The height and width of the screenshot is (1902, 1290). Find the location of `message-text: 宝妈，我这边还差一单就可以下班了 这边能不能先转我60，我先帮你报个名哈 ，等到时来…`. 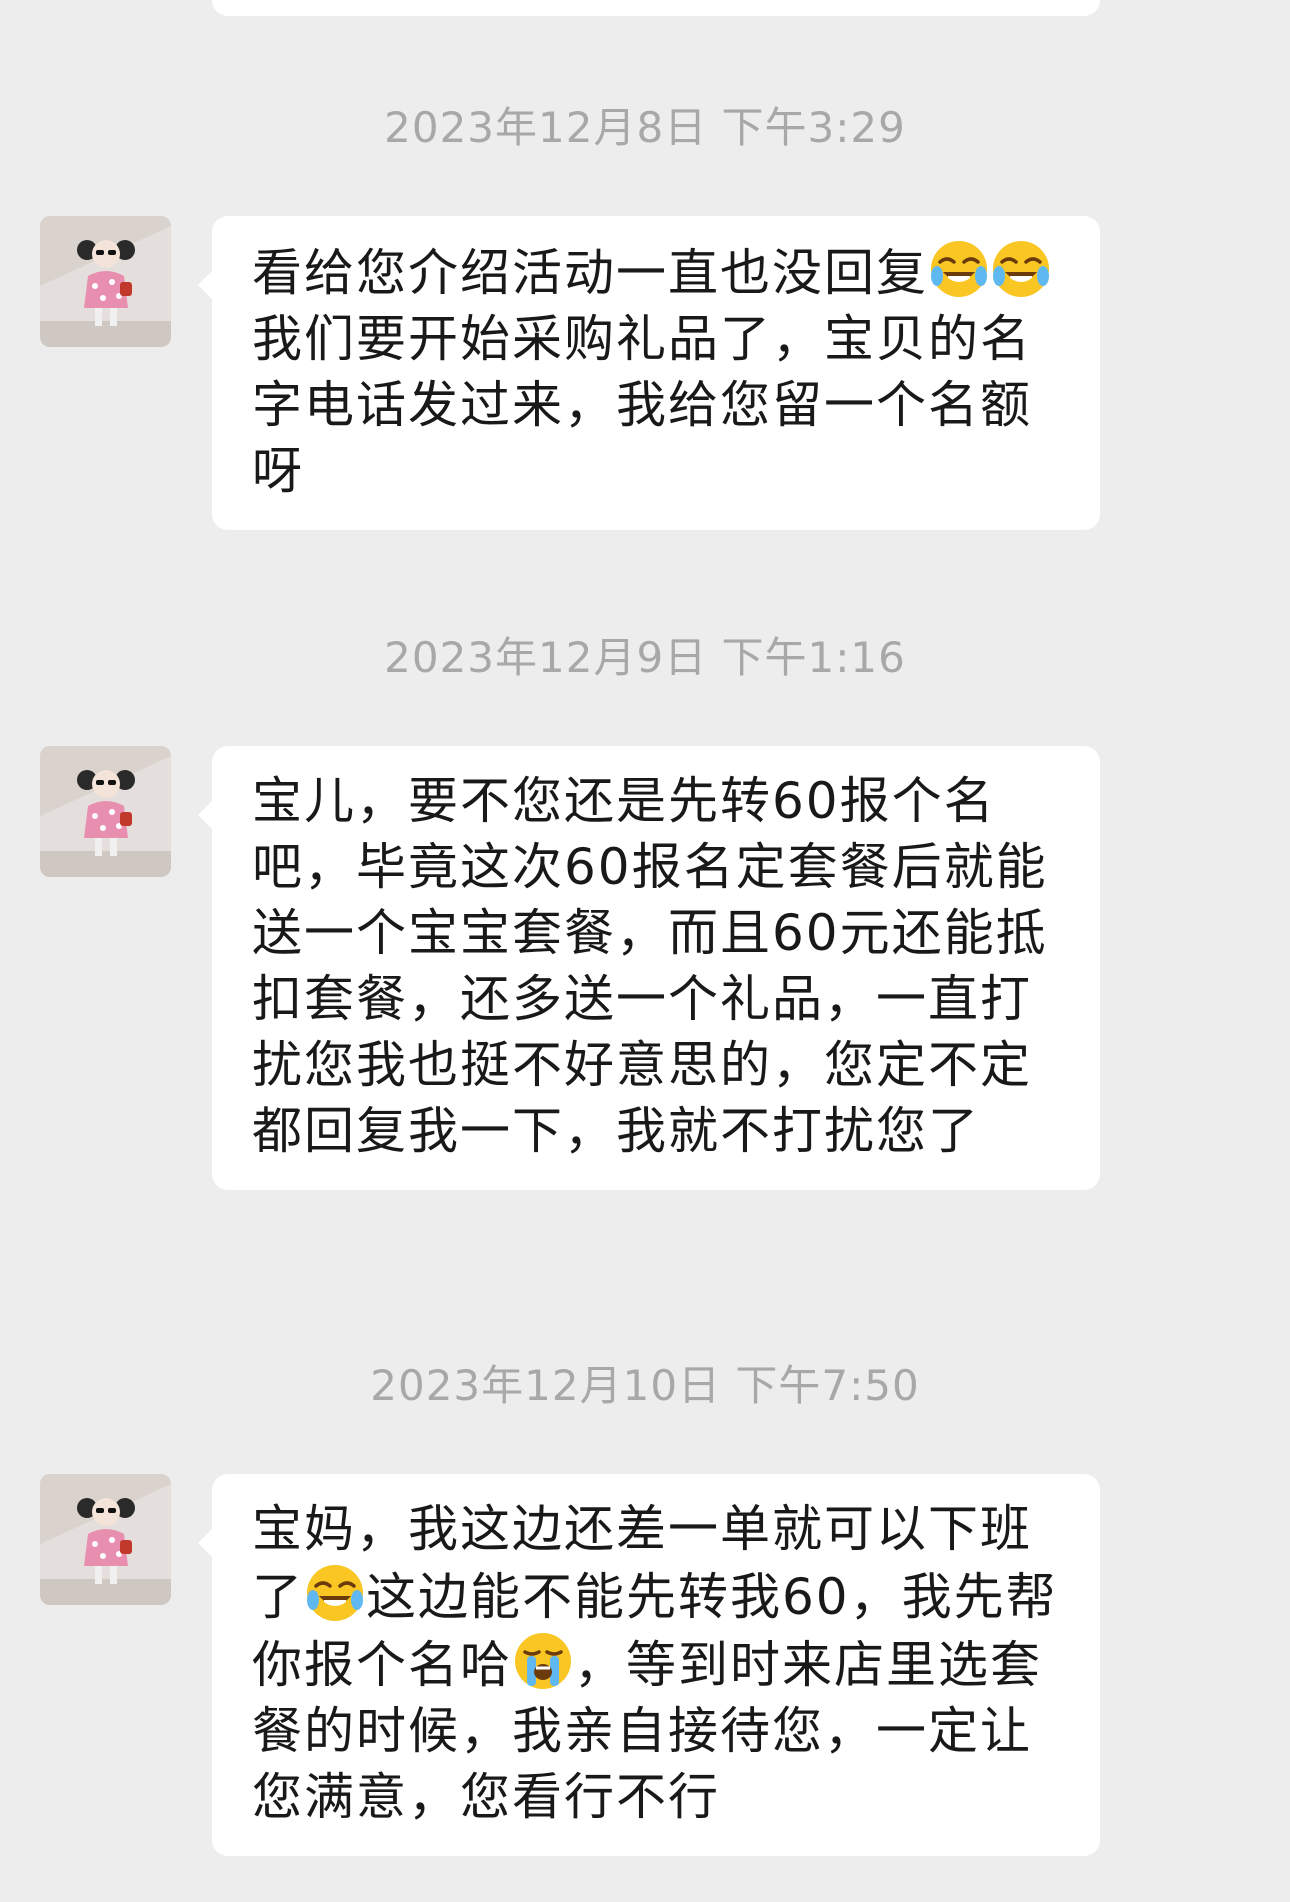

message-text: 宝妈，我这边还差一单就可以下班了 这边能不能先转我60，我先帮你报个名哈 ，等到时来… is located at coordinates (657, 1663).